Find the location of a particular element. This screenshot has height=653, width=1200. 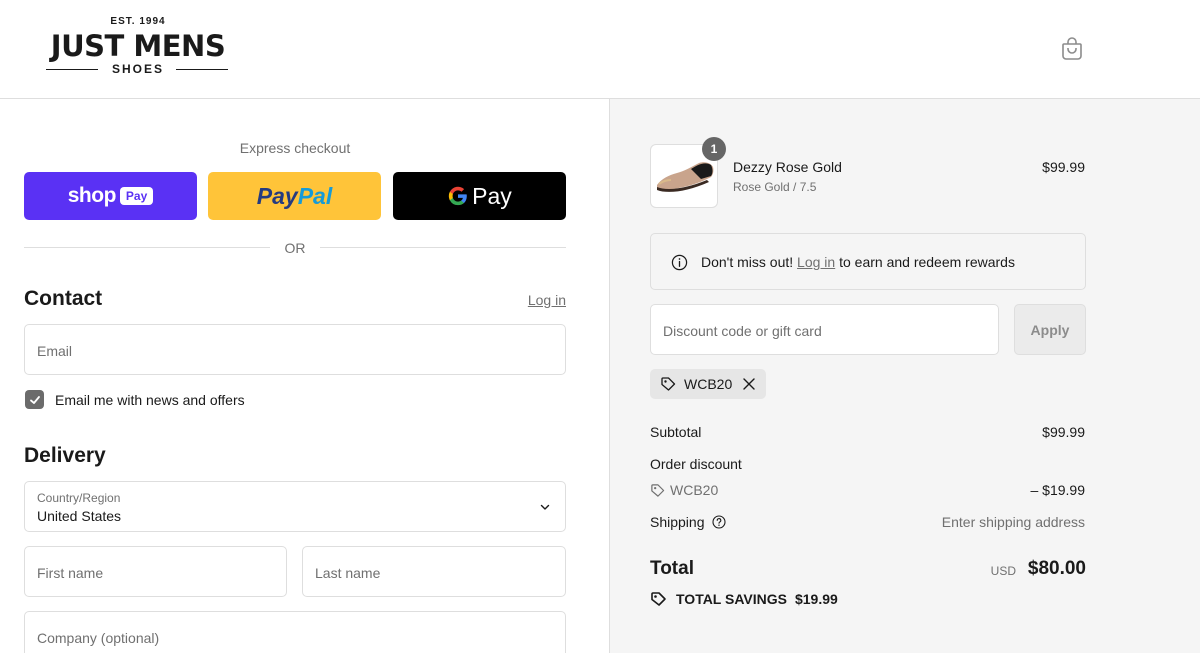

country-label: Country/Region is located at coordinates (79, 498).